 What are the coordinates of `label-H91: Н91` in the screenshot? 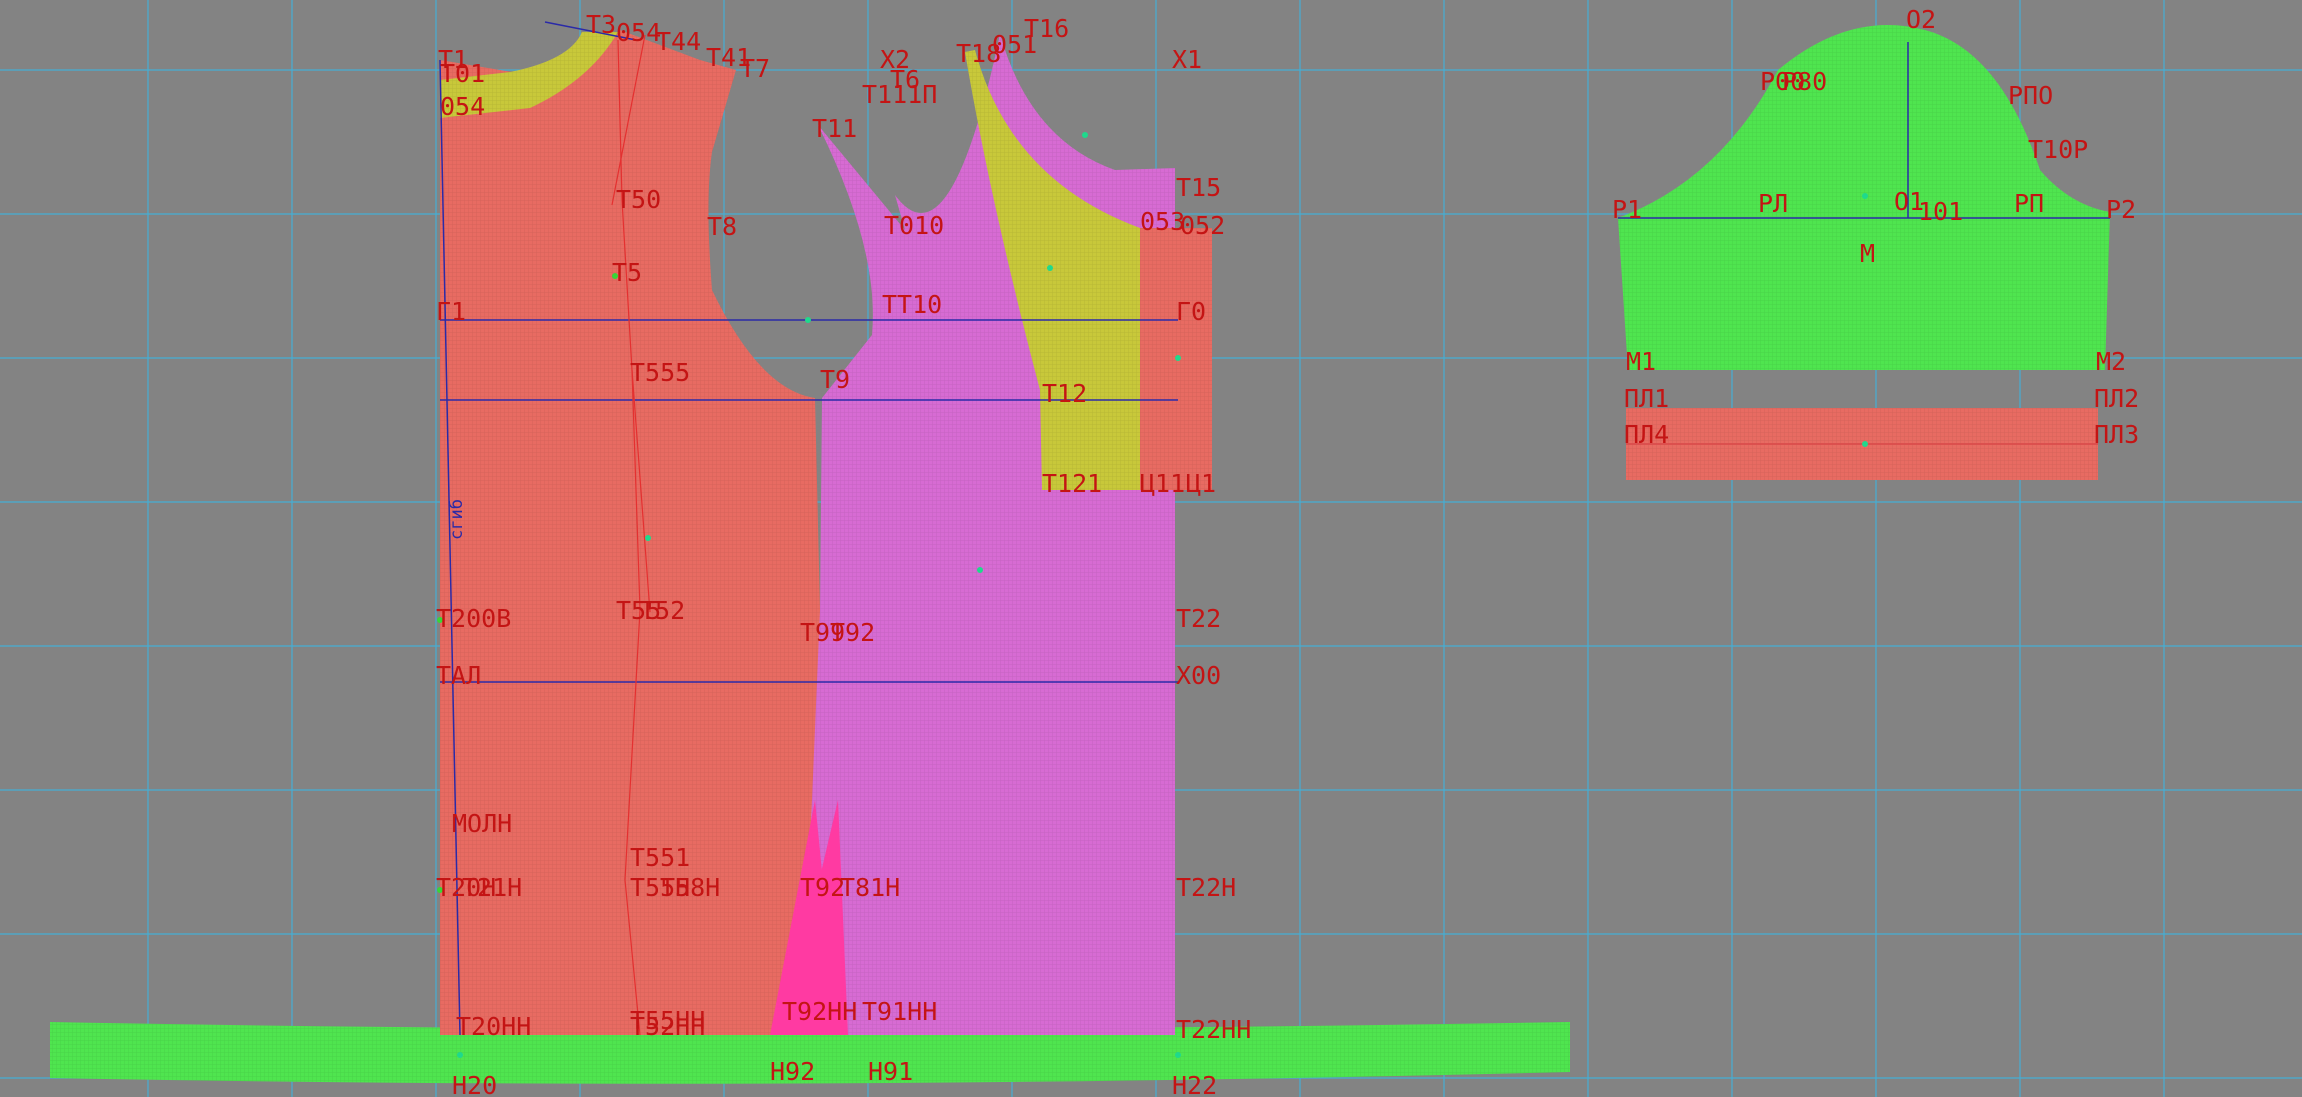 It's located at (890, 1071).